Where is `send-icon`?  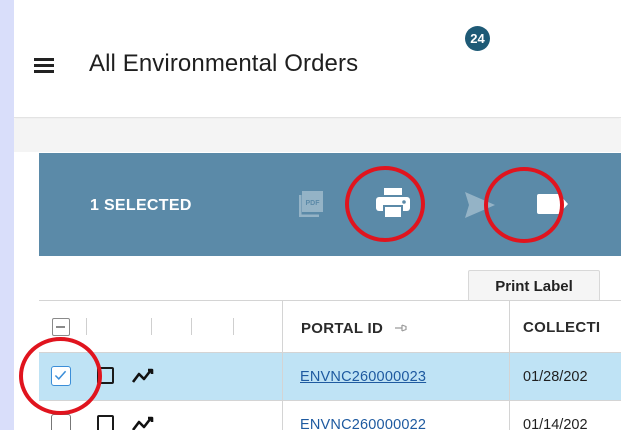
send-icon is located at coordinates (480, 205).